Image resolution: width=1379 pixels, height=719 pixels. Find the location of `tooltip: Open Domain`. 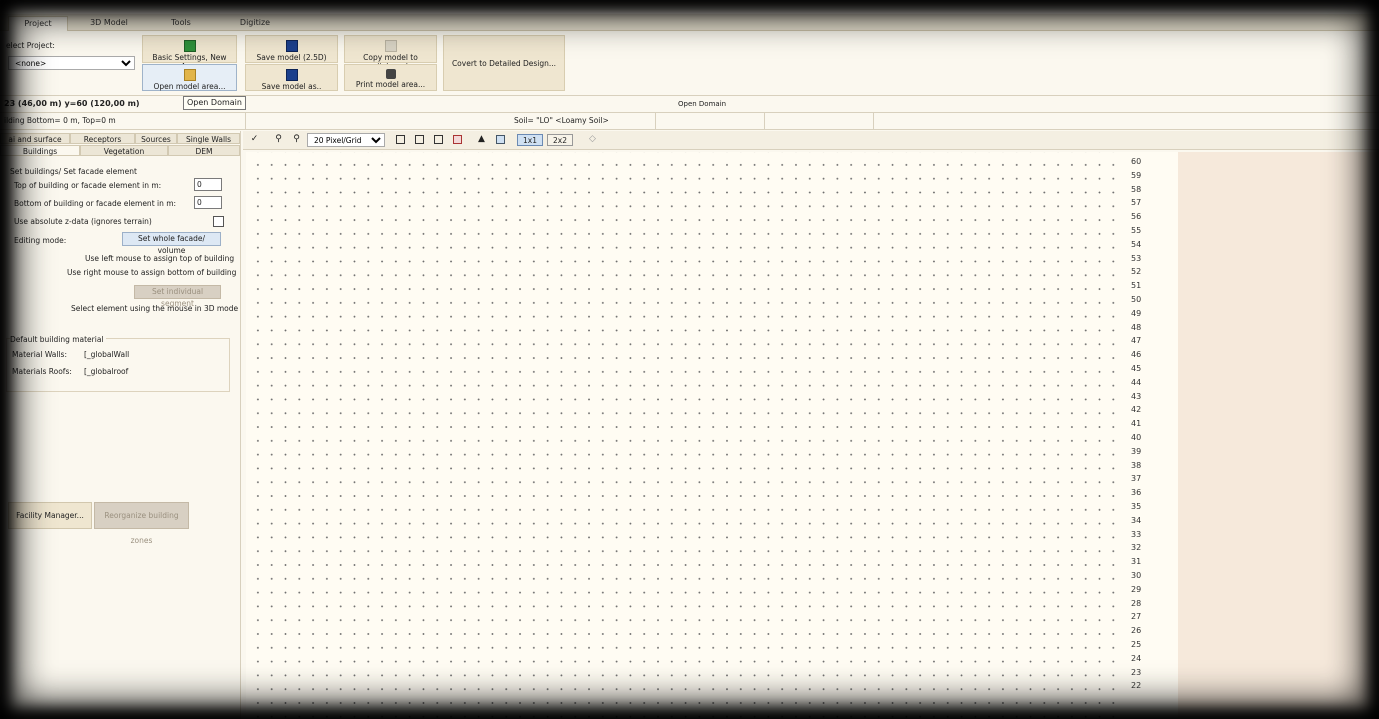

tooltip: Open Domain is located at coordinates (214, 103).